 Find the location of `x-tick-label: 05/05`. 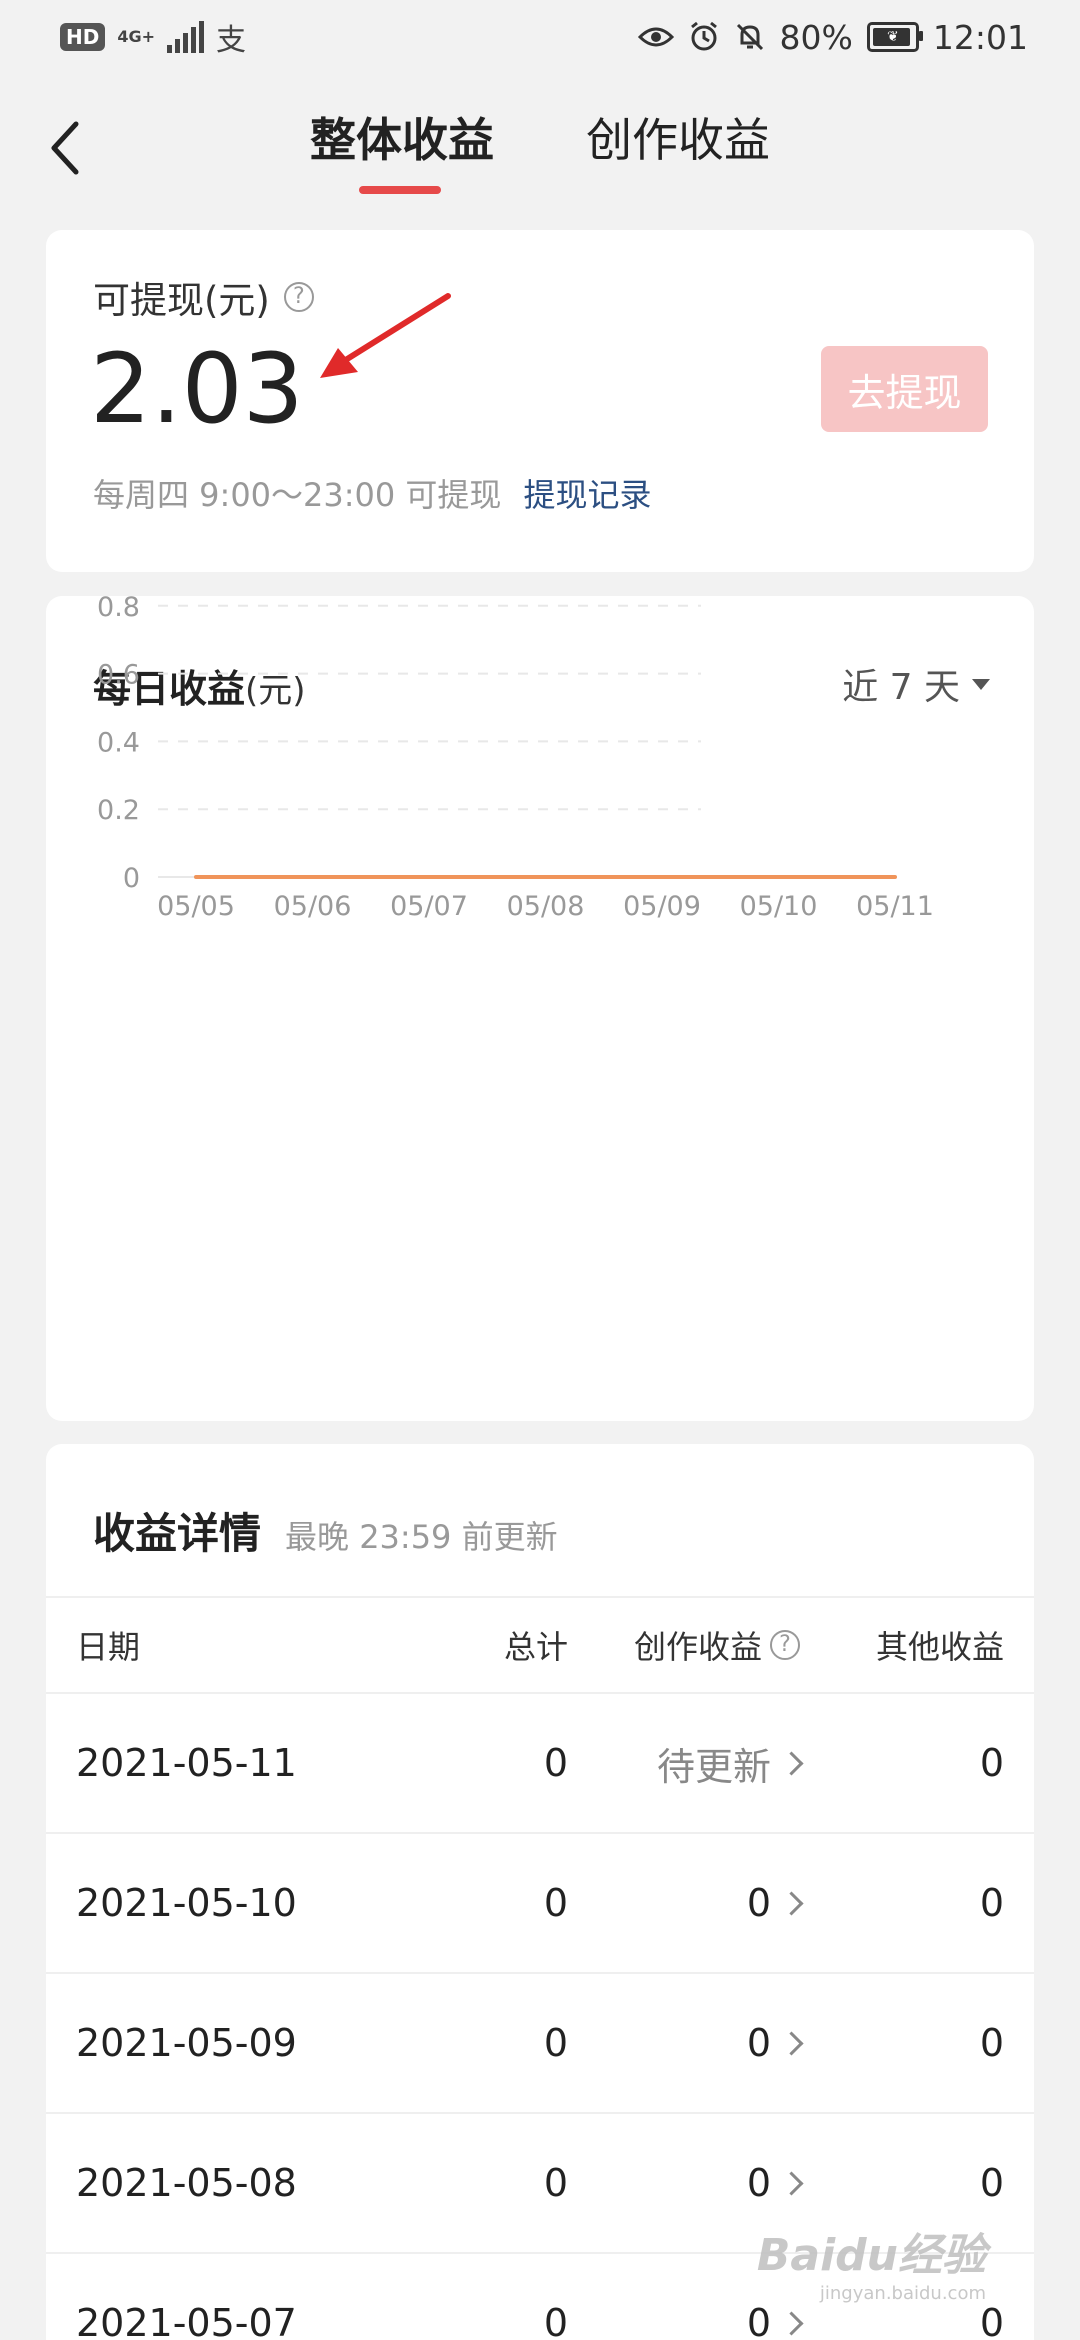

x-tick-label: 05/05 is located at coordinates (196, 906).